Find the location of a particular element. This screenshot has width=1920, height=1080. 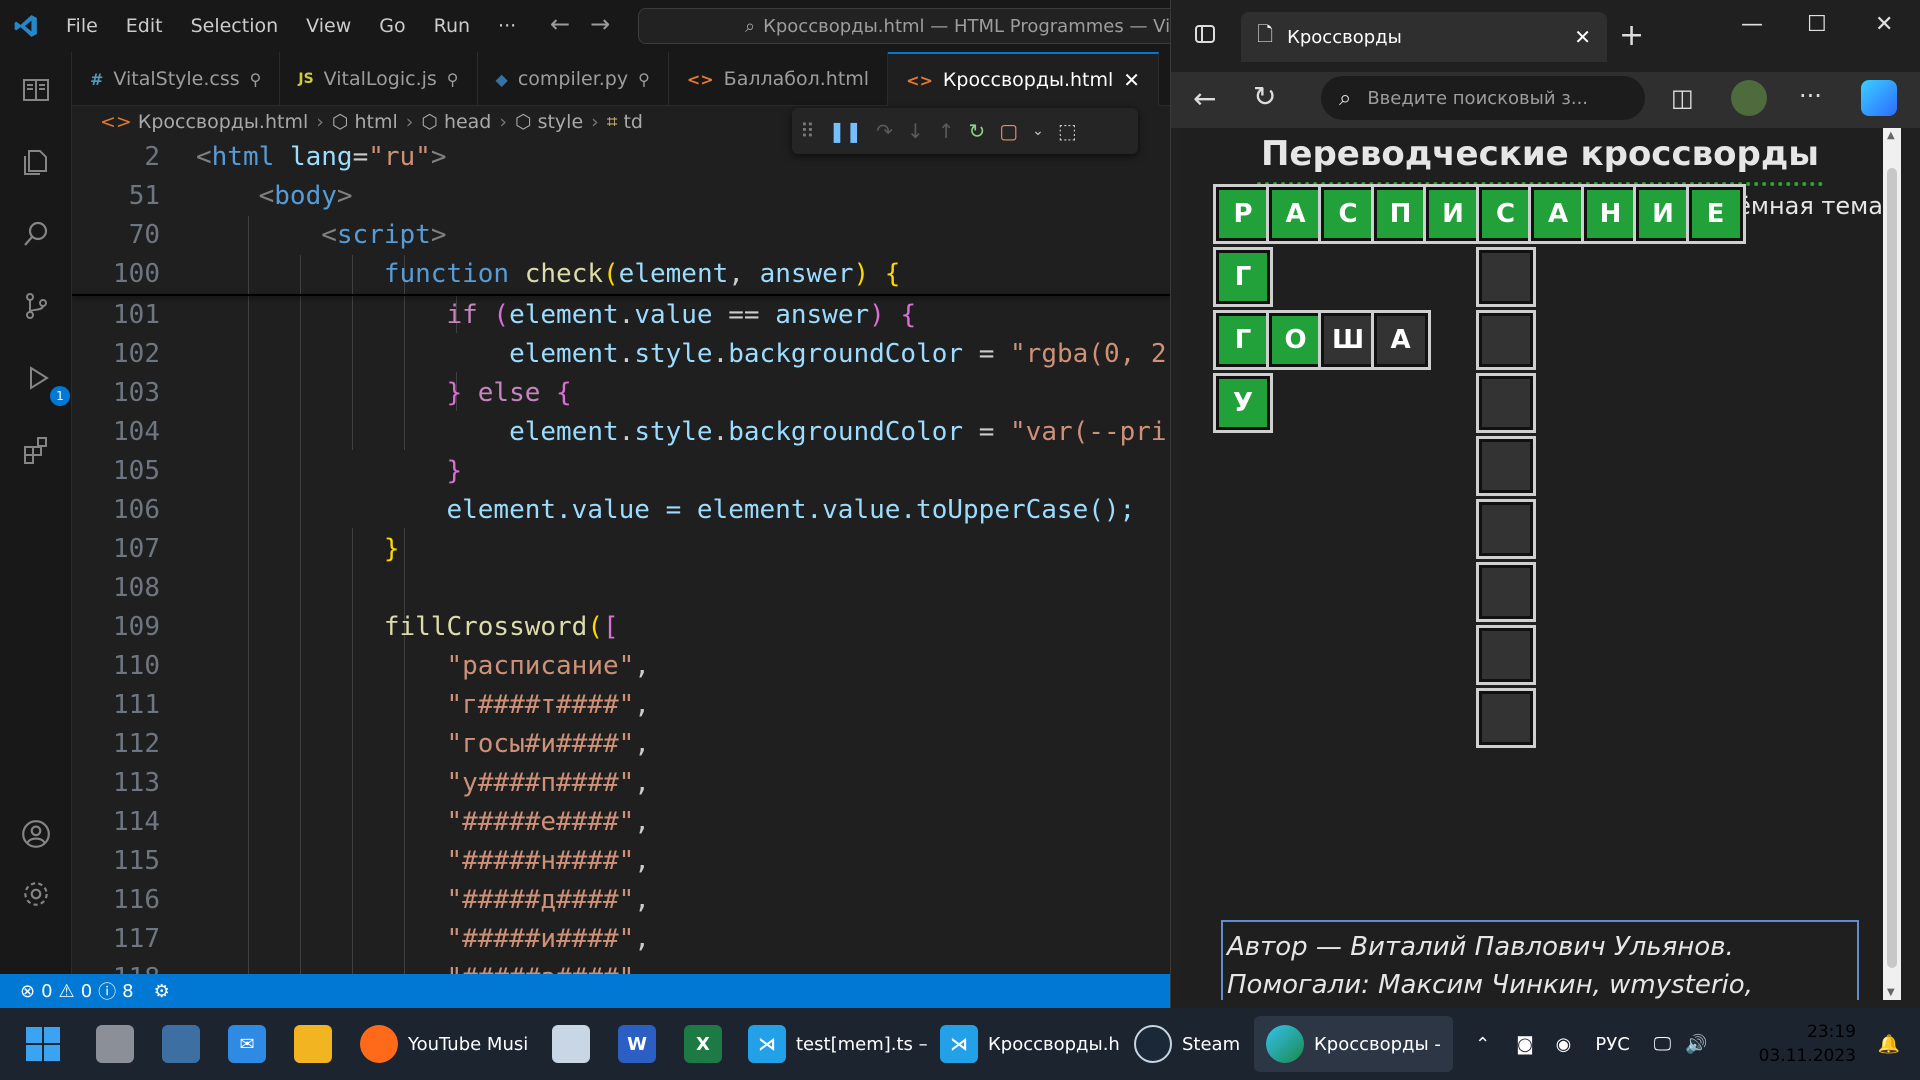

back-arrow-icon: ← is located at coordinates (560, 24).